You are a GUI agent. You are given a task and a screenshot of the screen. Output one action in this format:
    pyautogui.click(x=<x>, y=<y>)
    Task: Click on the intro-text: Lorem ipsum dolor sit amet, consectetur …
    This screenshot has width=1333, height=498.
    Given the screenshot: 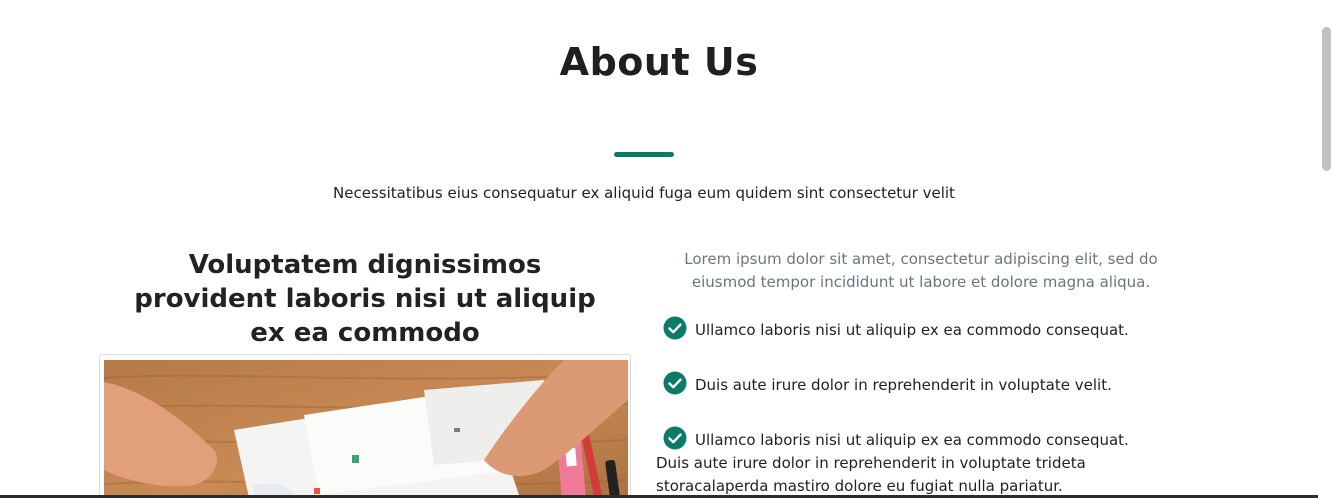 What is the action you would take?
    pyautogui.click(x=921, y=270)
    